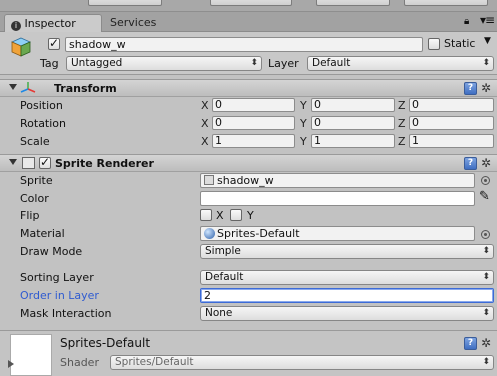  Describe the element at coordinates (347, 277) in the screenshot. I see `sorting-layer-dropdown: Default` at that location.